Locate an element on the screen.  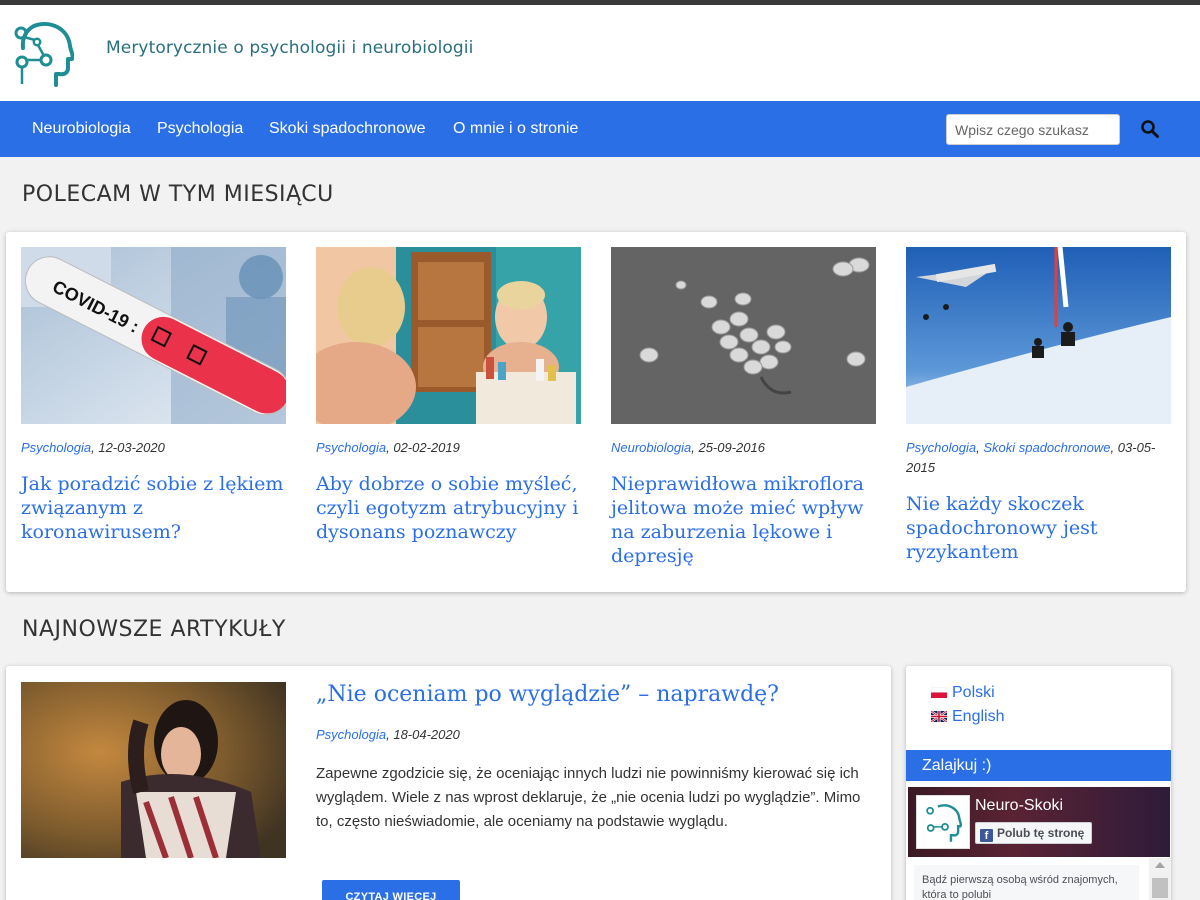
search-input is located at coordinates (1033, 129).